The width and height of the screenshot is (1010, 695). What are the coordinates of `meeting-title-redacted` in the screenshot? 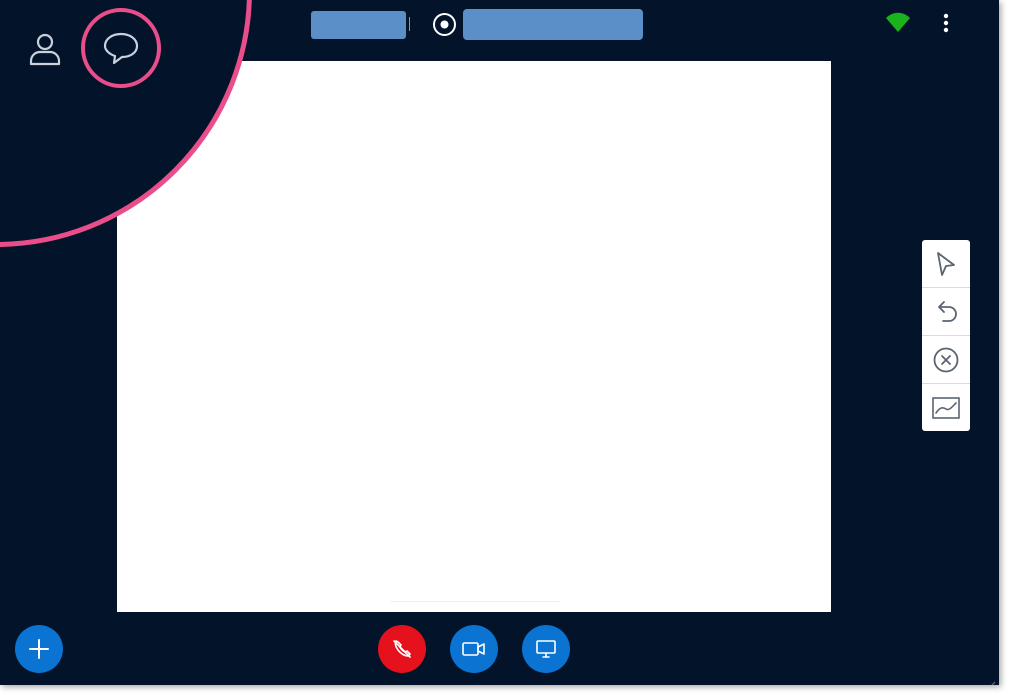 It's located at (358, 25).